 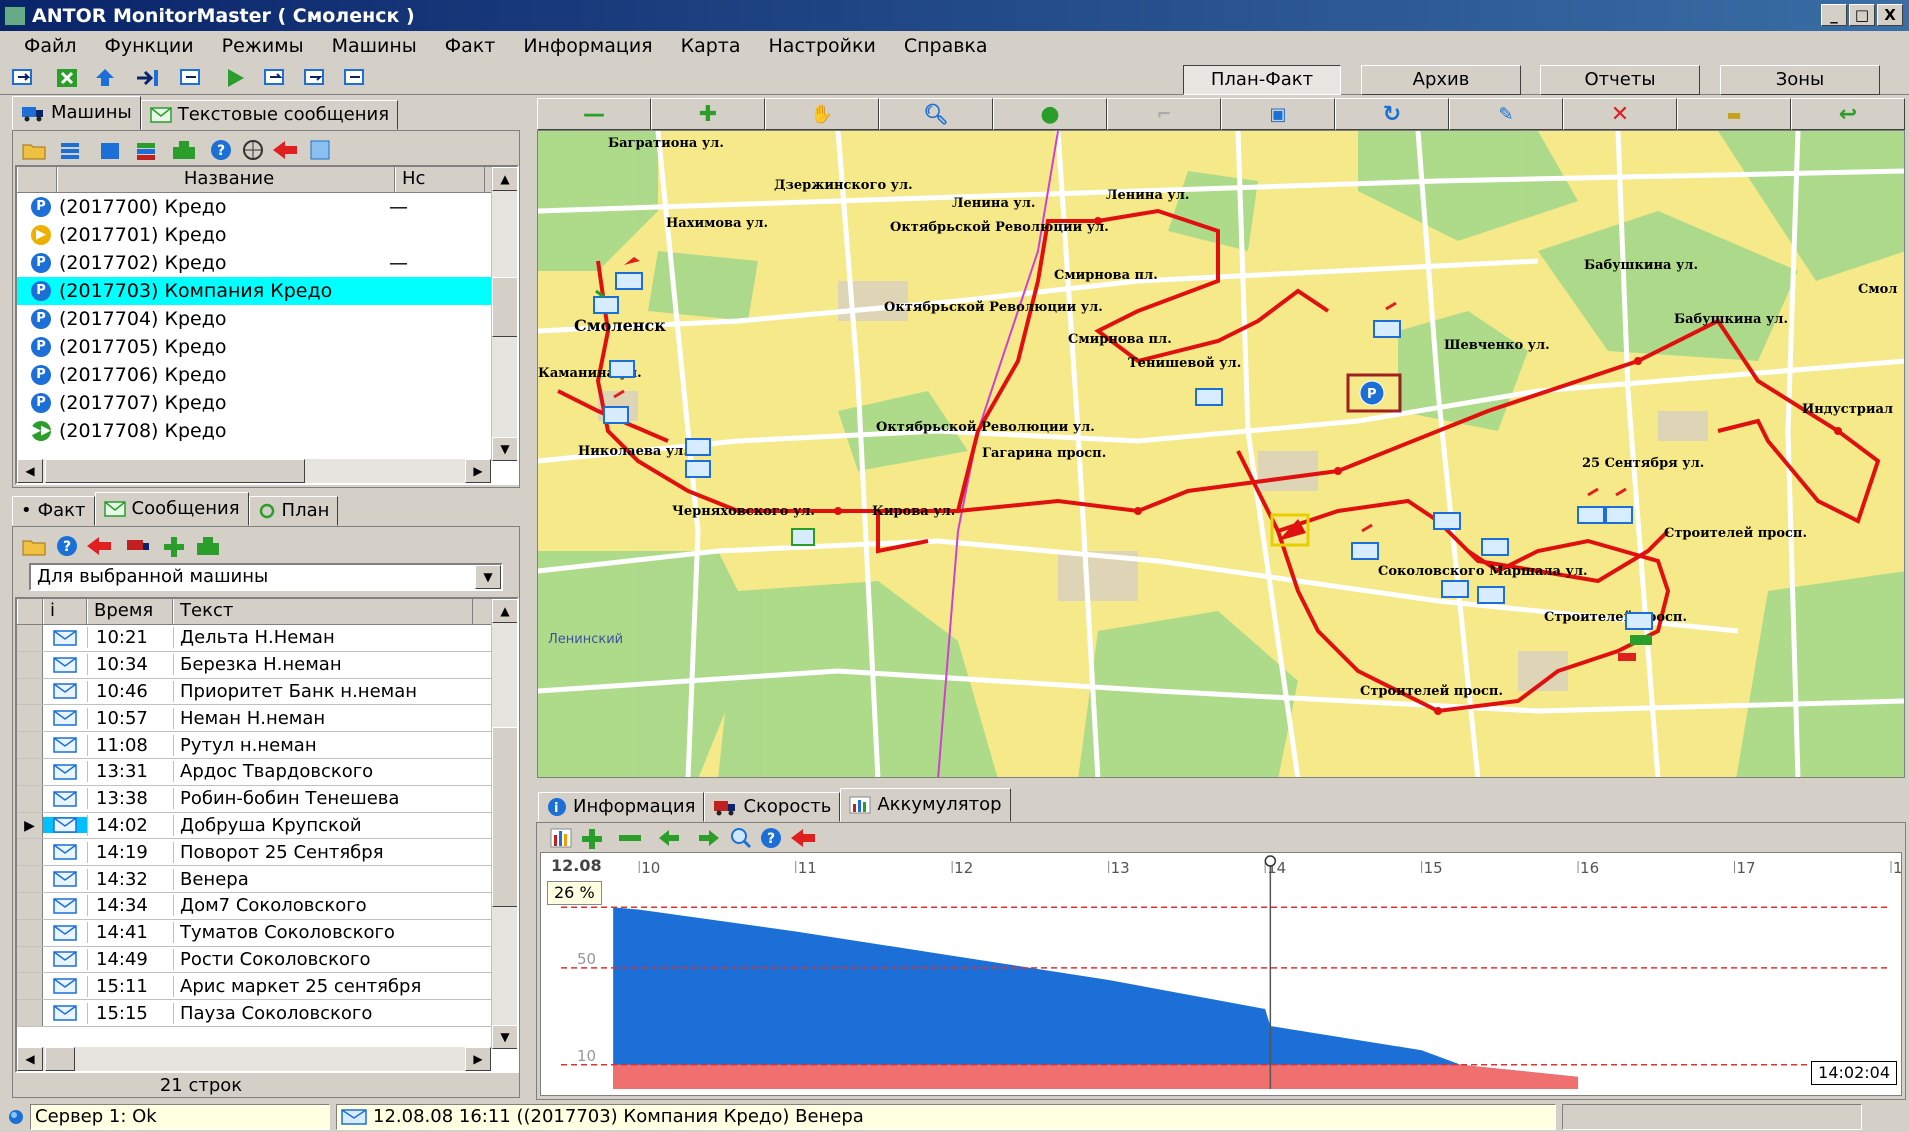 I want to click on menu-map: Карта, so click(x=711, y=46).